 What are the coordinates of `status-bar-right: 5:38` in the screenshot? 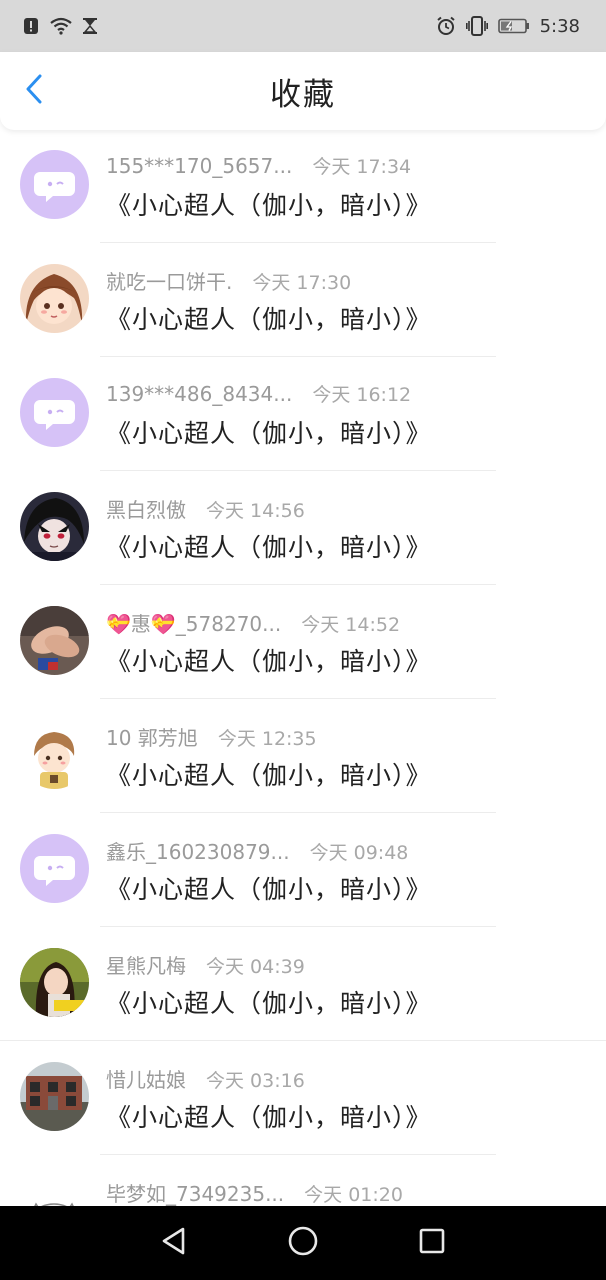 It's located at (508, 26).